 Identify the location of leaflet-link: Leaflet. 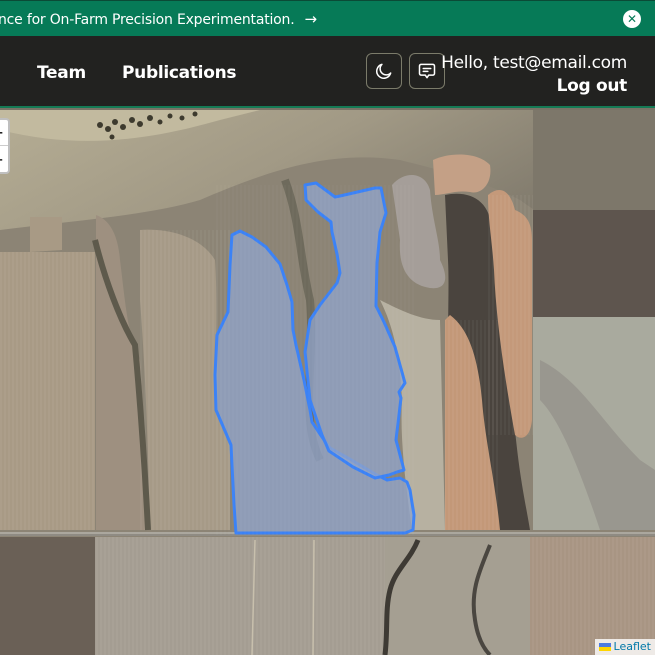
(632, 647).